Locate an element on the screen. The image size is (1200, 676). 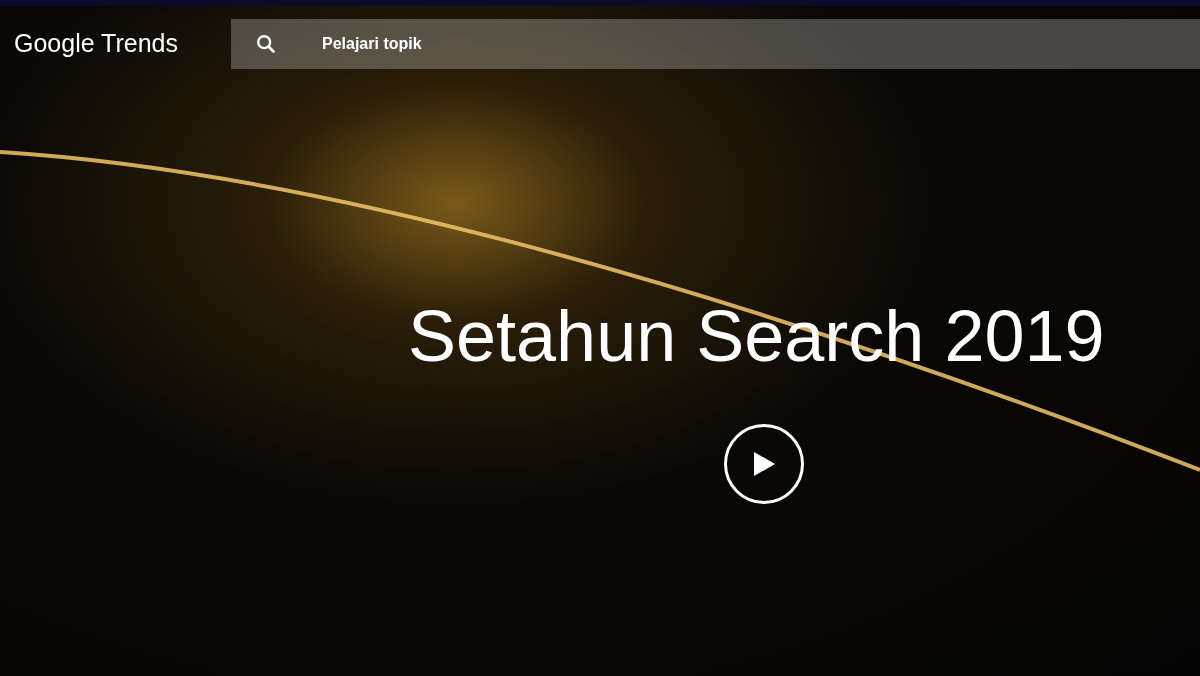
search-icon is located at coordinates (266, 44).